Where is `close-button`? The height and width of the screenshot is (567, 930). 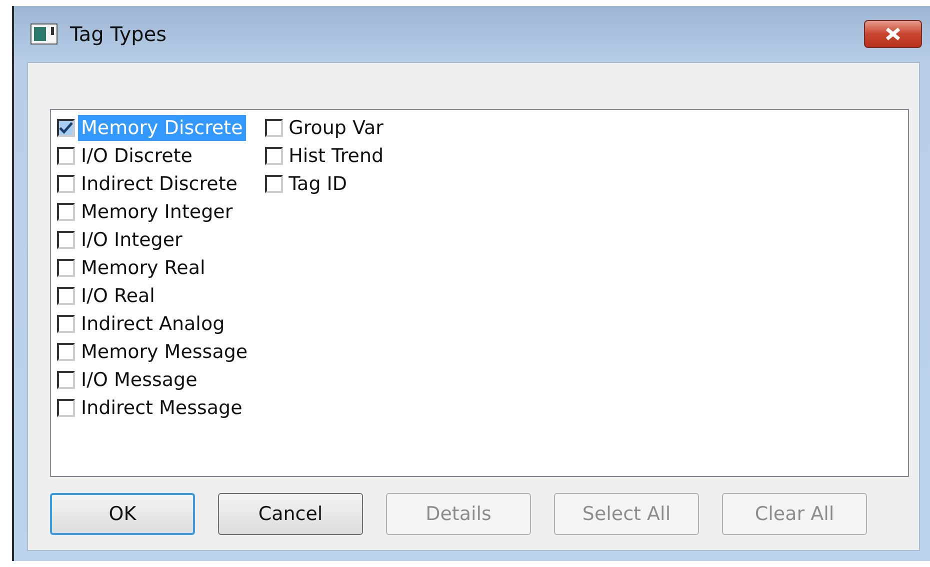
close-button is located at coordinates (893, 34).